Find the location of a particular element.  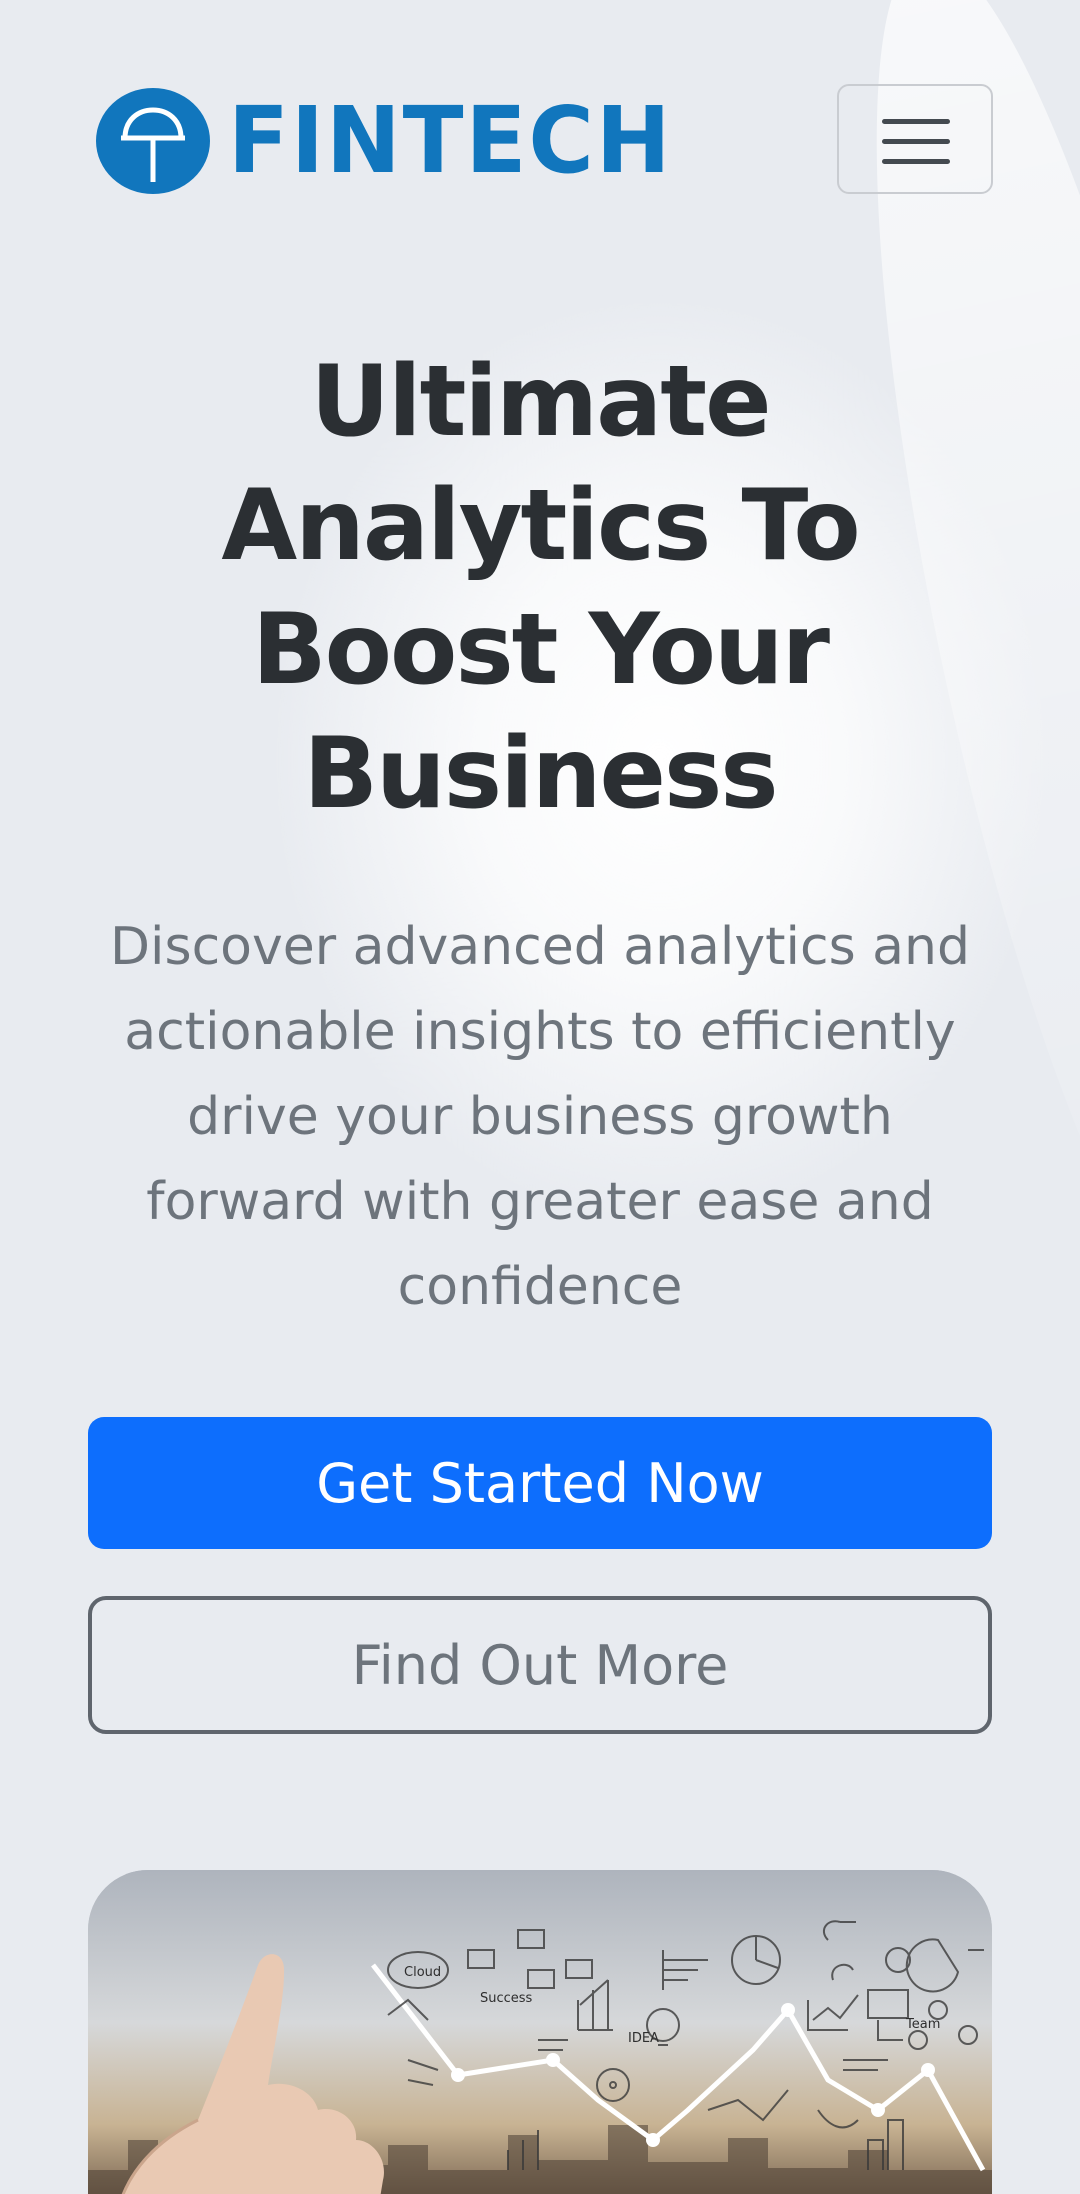

brand-logo-link: FINTECH is located at coordinates (390, 141).